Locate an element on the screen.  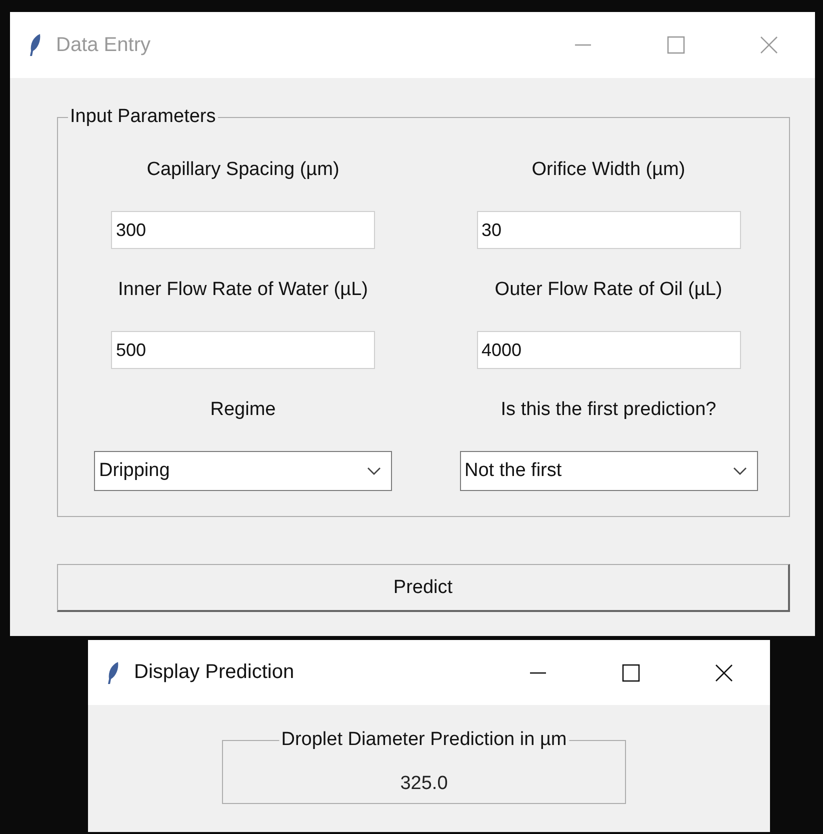
input-field: 500 is located at coordinates (243, 350).